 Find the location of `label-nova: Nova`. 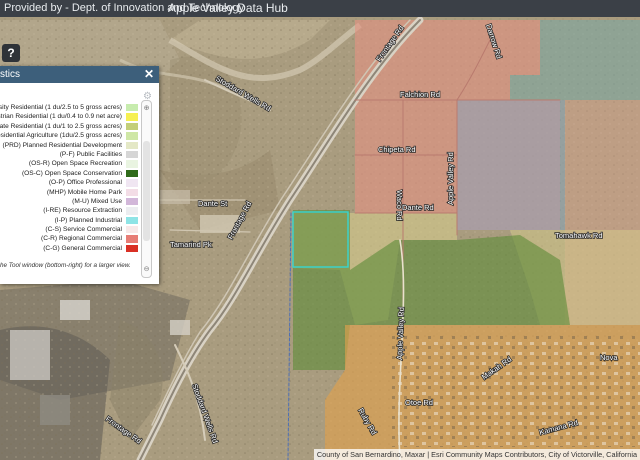

label-nova: Nova is located at coordinates (609, 357).